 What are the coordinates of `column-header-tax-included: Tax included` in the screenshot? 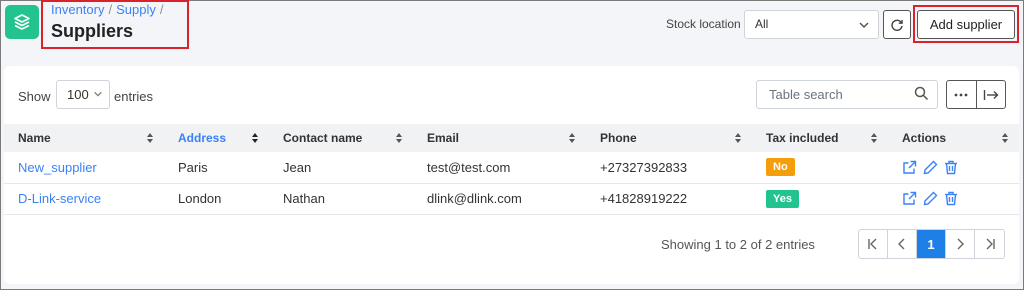 It's located at (820, 138).